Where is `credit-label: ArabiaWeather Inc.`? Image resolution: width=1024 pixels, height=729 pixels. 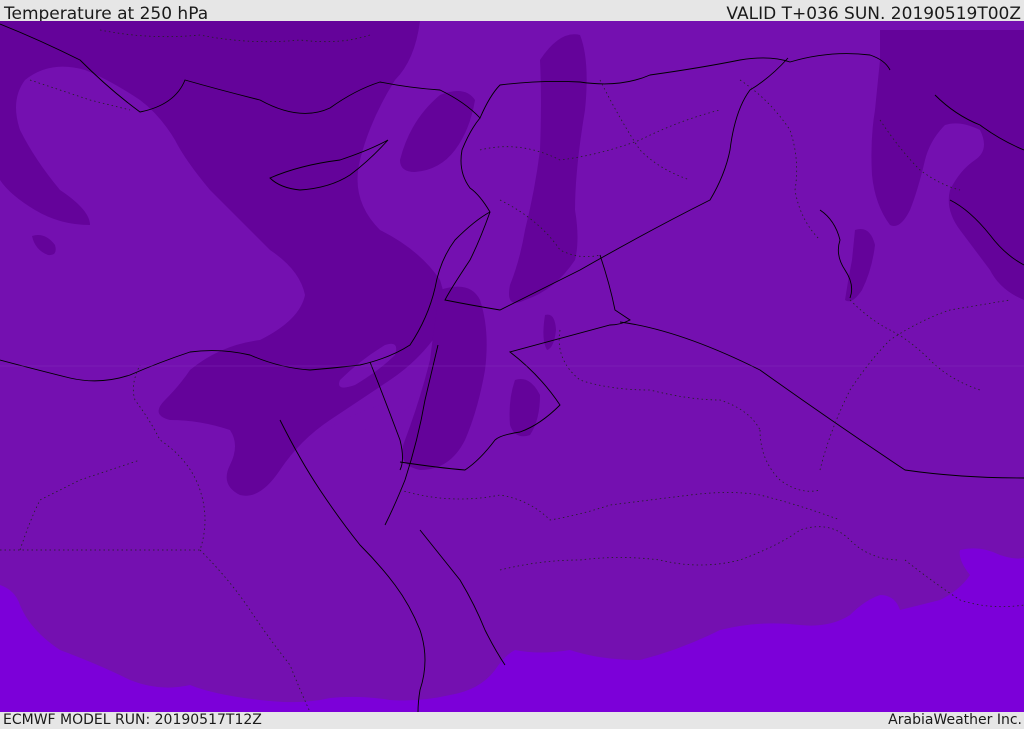
credit-label: ArabiaWeather Inc. is located at coordinates (955, 720).